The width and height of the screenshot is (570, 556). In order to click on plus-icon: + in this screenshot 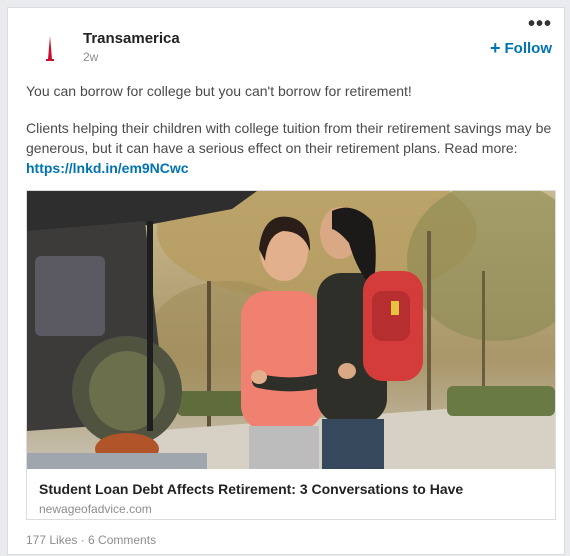, I will do `click(495, 48)`.